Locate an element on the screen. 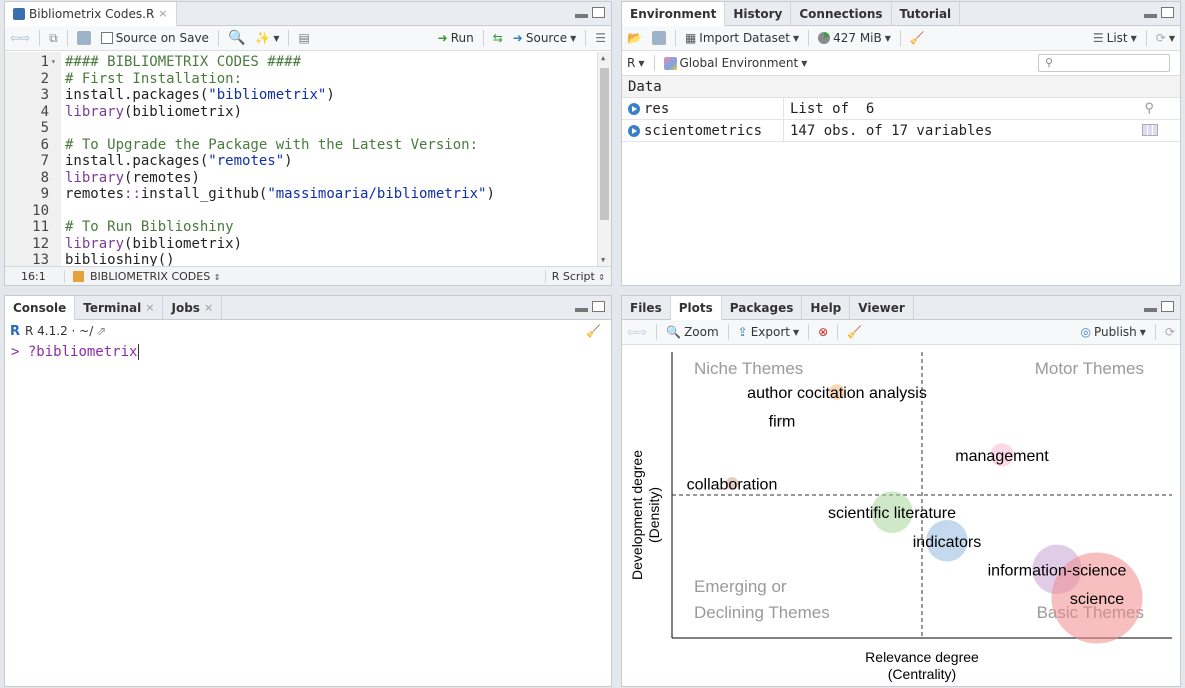  tab-history: History is located at coordinates (758, 13).